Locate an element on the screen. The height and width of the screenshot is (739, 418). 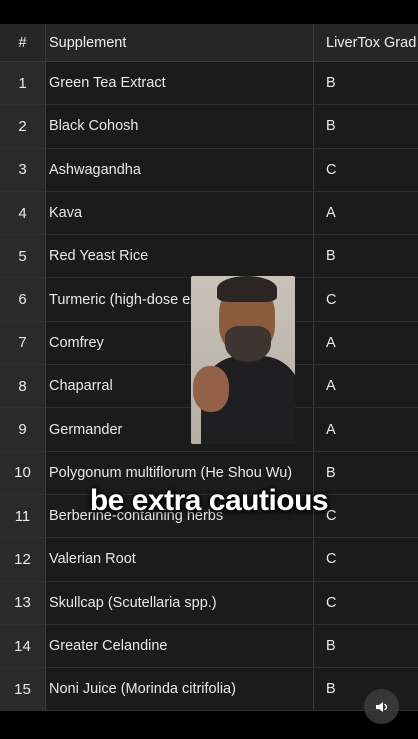
table-row: 14 Greater Celandine B is located at coordinates (209, 646).